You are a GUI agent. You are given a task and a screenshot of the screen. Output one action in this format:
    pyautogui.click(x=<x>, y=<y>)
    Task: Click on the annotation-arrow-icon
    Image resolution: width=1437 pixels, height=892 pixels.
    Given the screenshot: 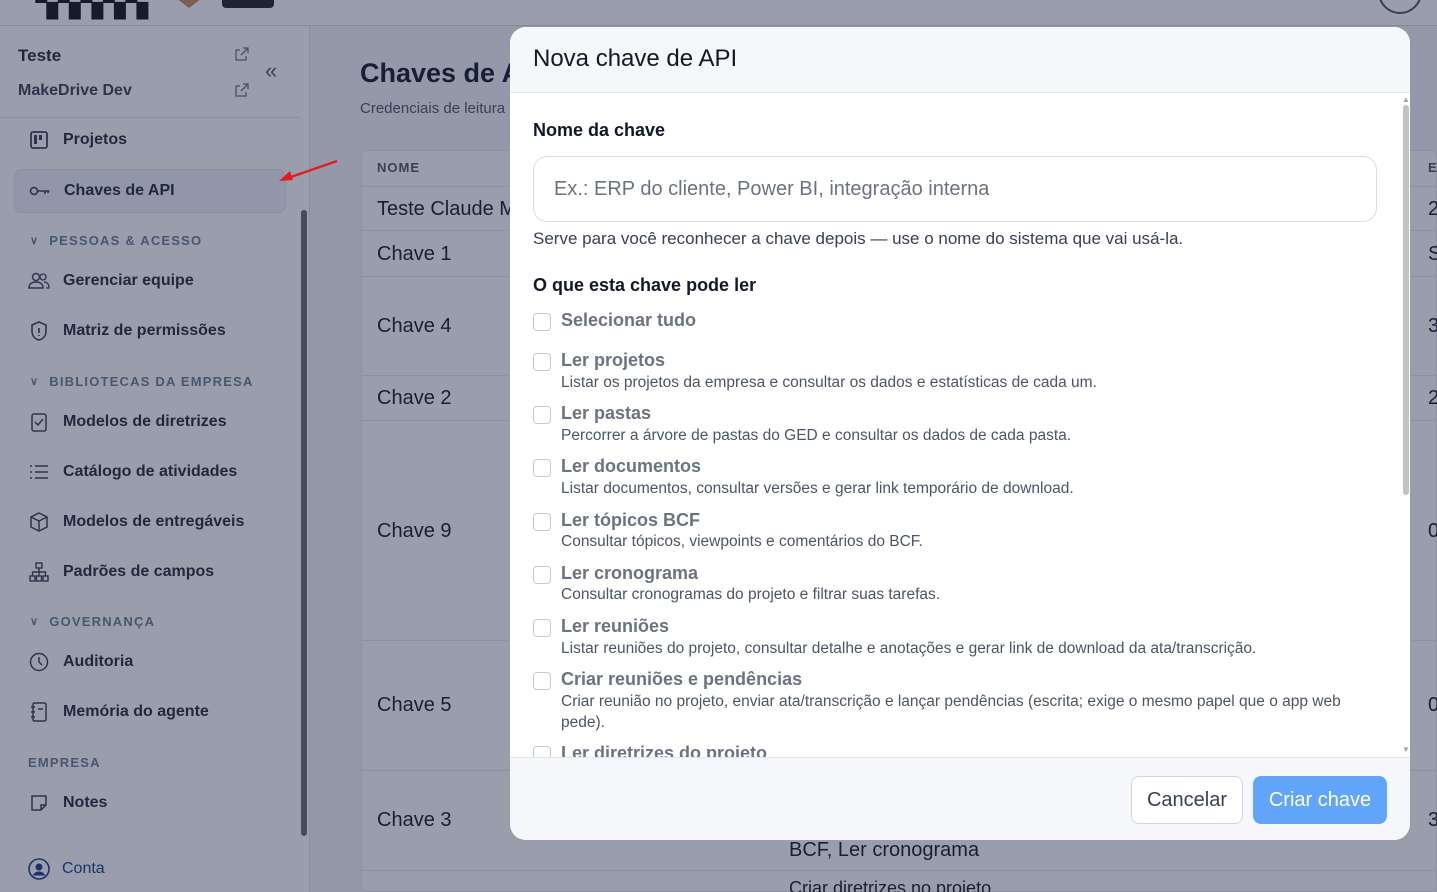 What is the action you would take?
    pyautogui.click(x=308, y=170)
    